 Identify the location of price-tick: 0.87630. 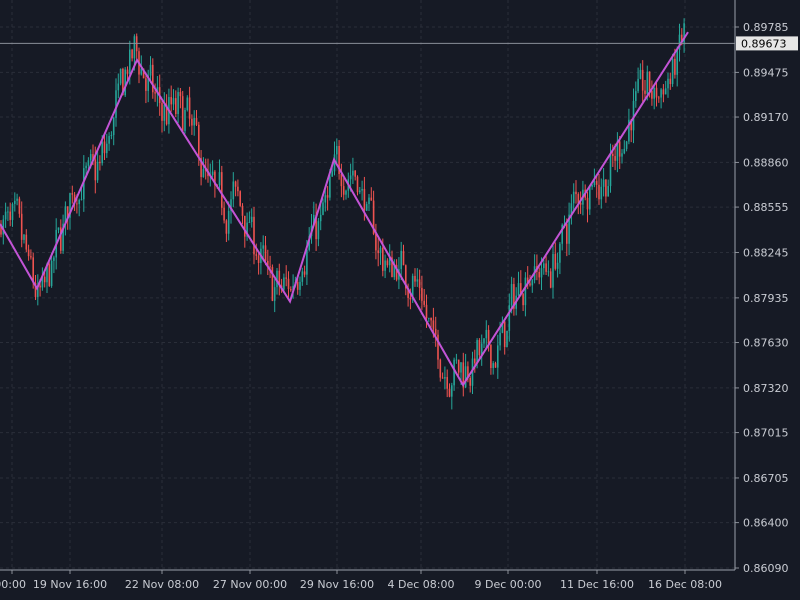
(762, 343).